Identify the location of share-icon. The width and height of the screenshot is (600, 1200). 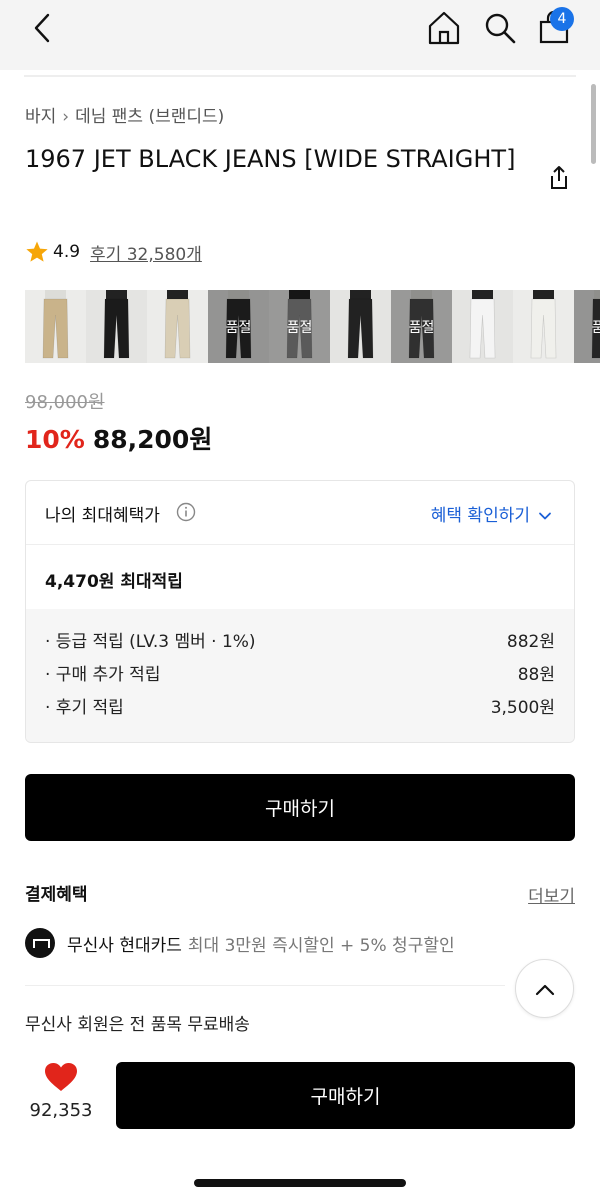
(559, 178).